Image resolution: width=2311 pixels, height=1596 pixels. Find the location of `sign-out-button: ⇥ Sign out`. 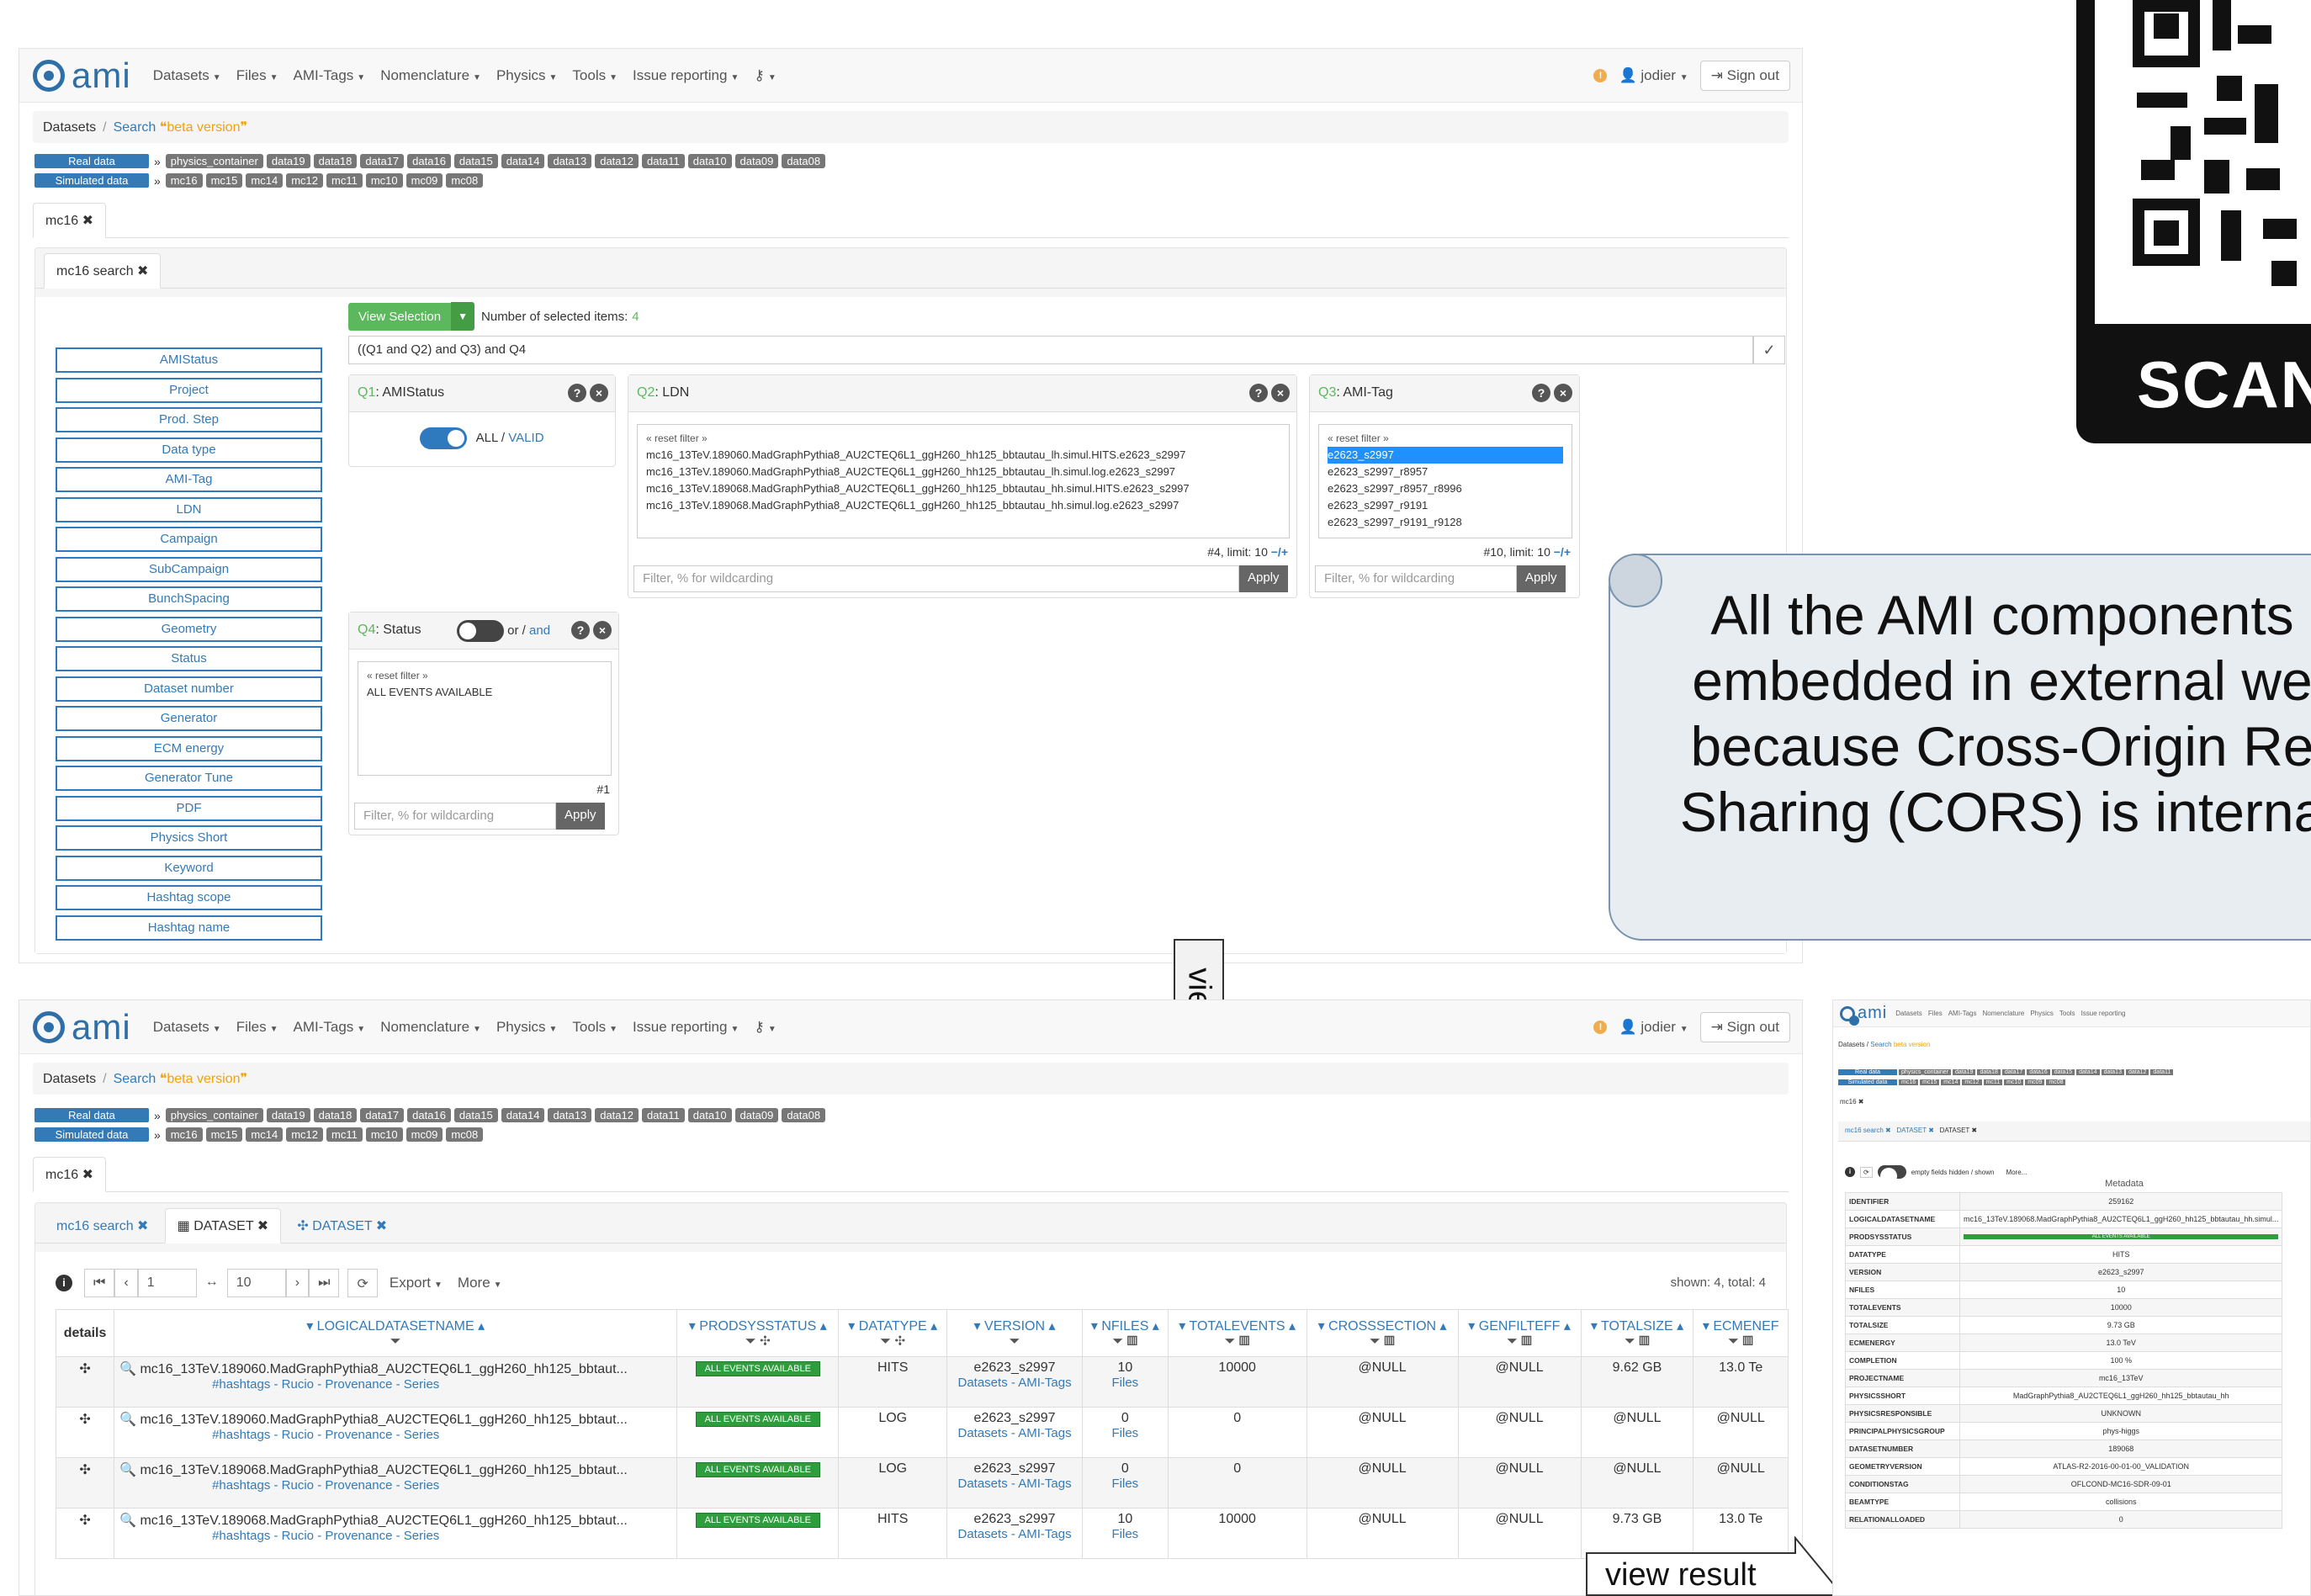

sign-out-button: ⇥ Sign out is located at coordinates (1744, 75).